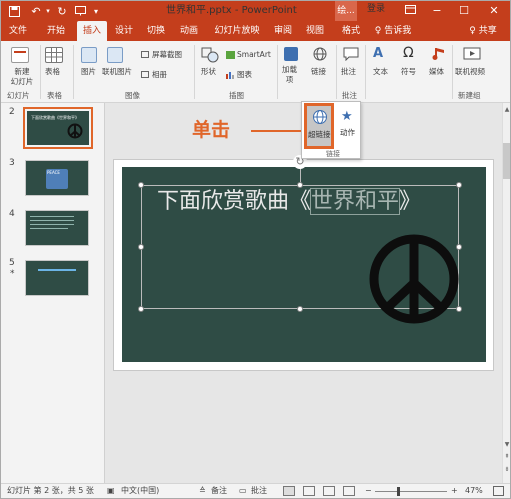 Image resolution: width=511 pixels, height=499 pixels. Describe the element at coordinates (351, 54) in the screenshot. I see `comment-icon` at that location.